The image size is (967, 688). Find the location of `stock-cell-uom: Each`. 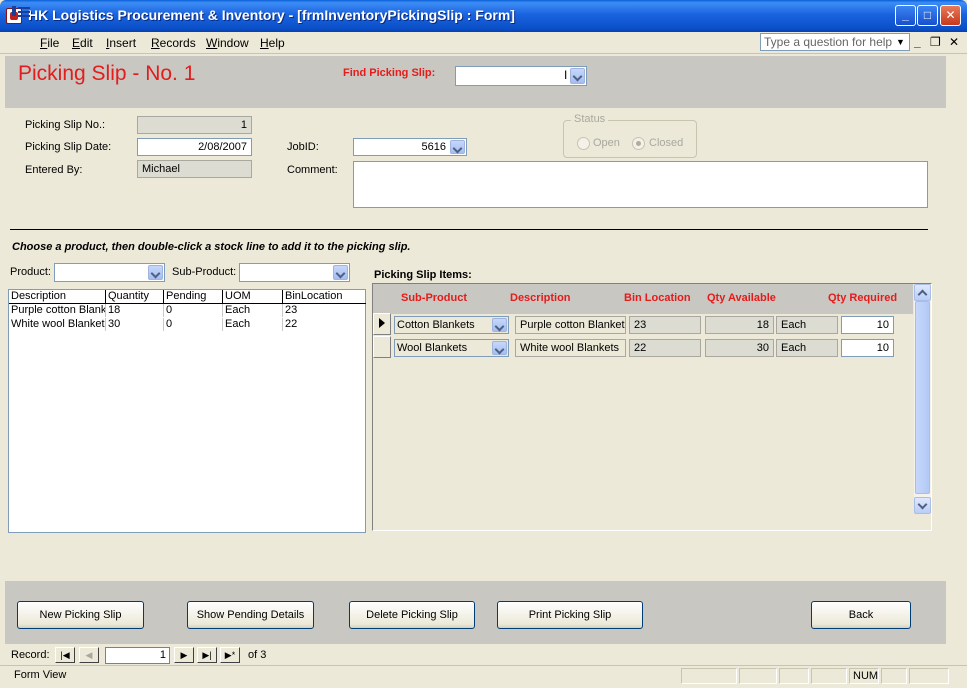

stock-cell-uom: Each is located at coordinates (253, 324).